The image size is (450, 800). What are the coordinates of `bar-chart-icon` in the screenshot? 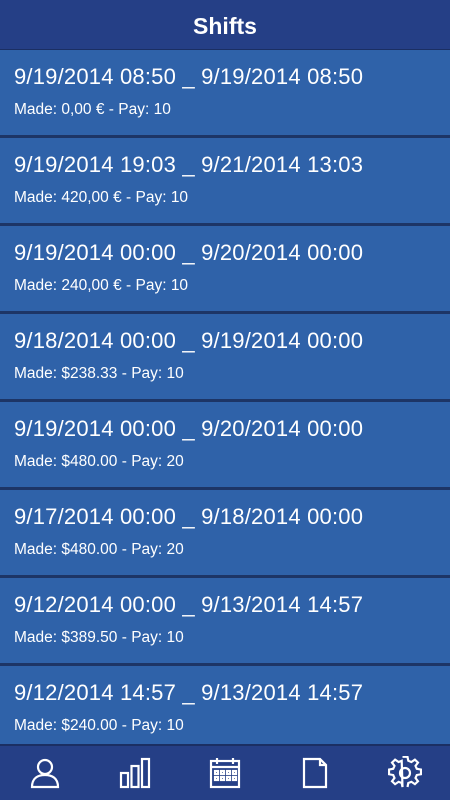 It's located at (135, 773).